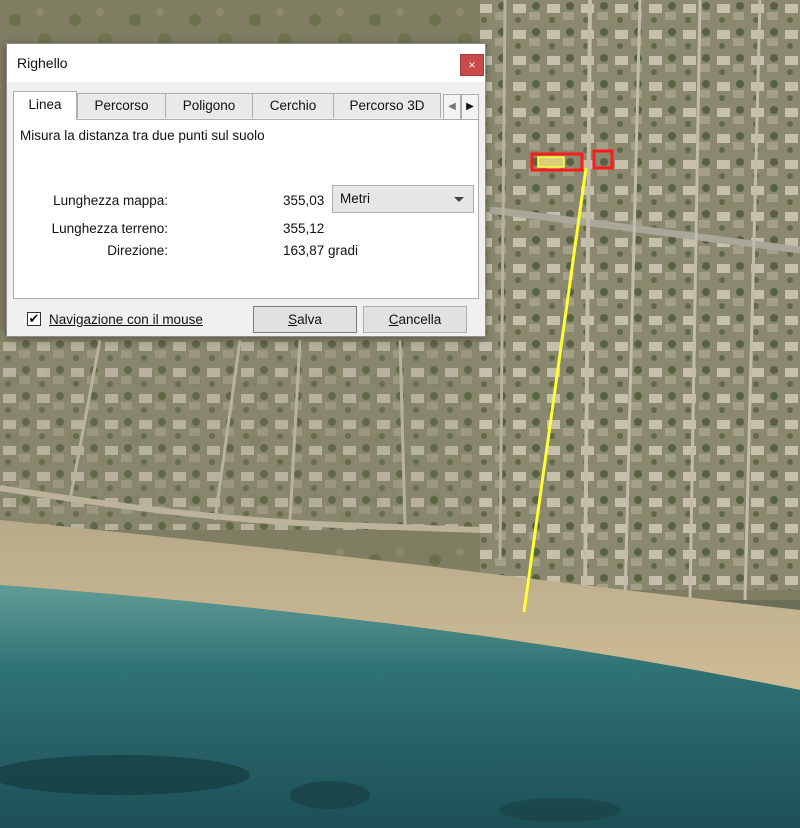 Image resolution: width=800 pixels, height=828 pixels. What do you see at coordinates (309, 319) in the screenshot?
I see `save-button-label-rest: alva` at bounding box center [309, 319].